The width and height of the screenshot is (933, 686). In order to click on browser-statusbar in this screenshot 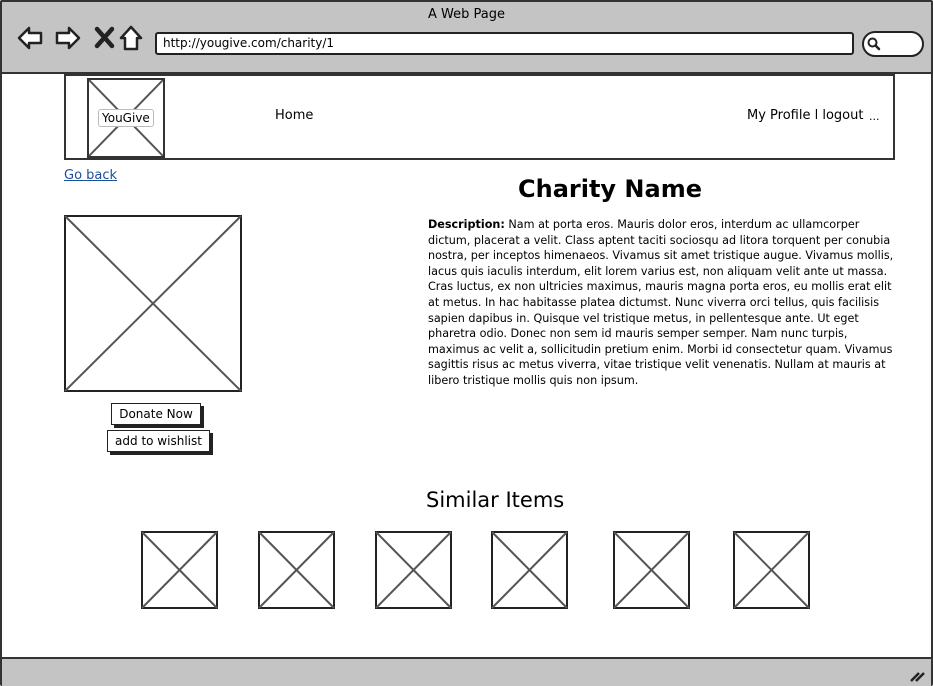, I will do `click(466, 671)`.